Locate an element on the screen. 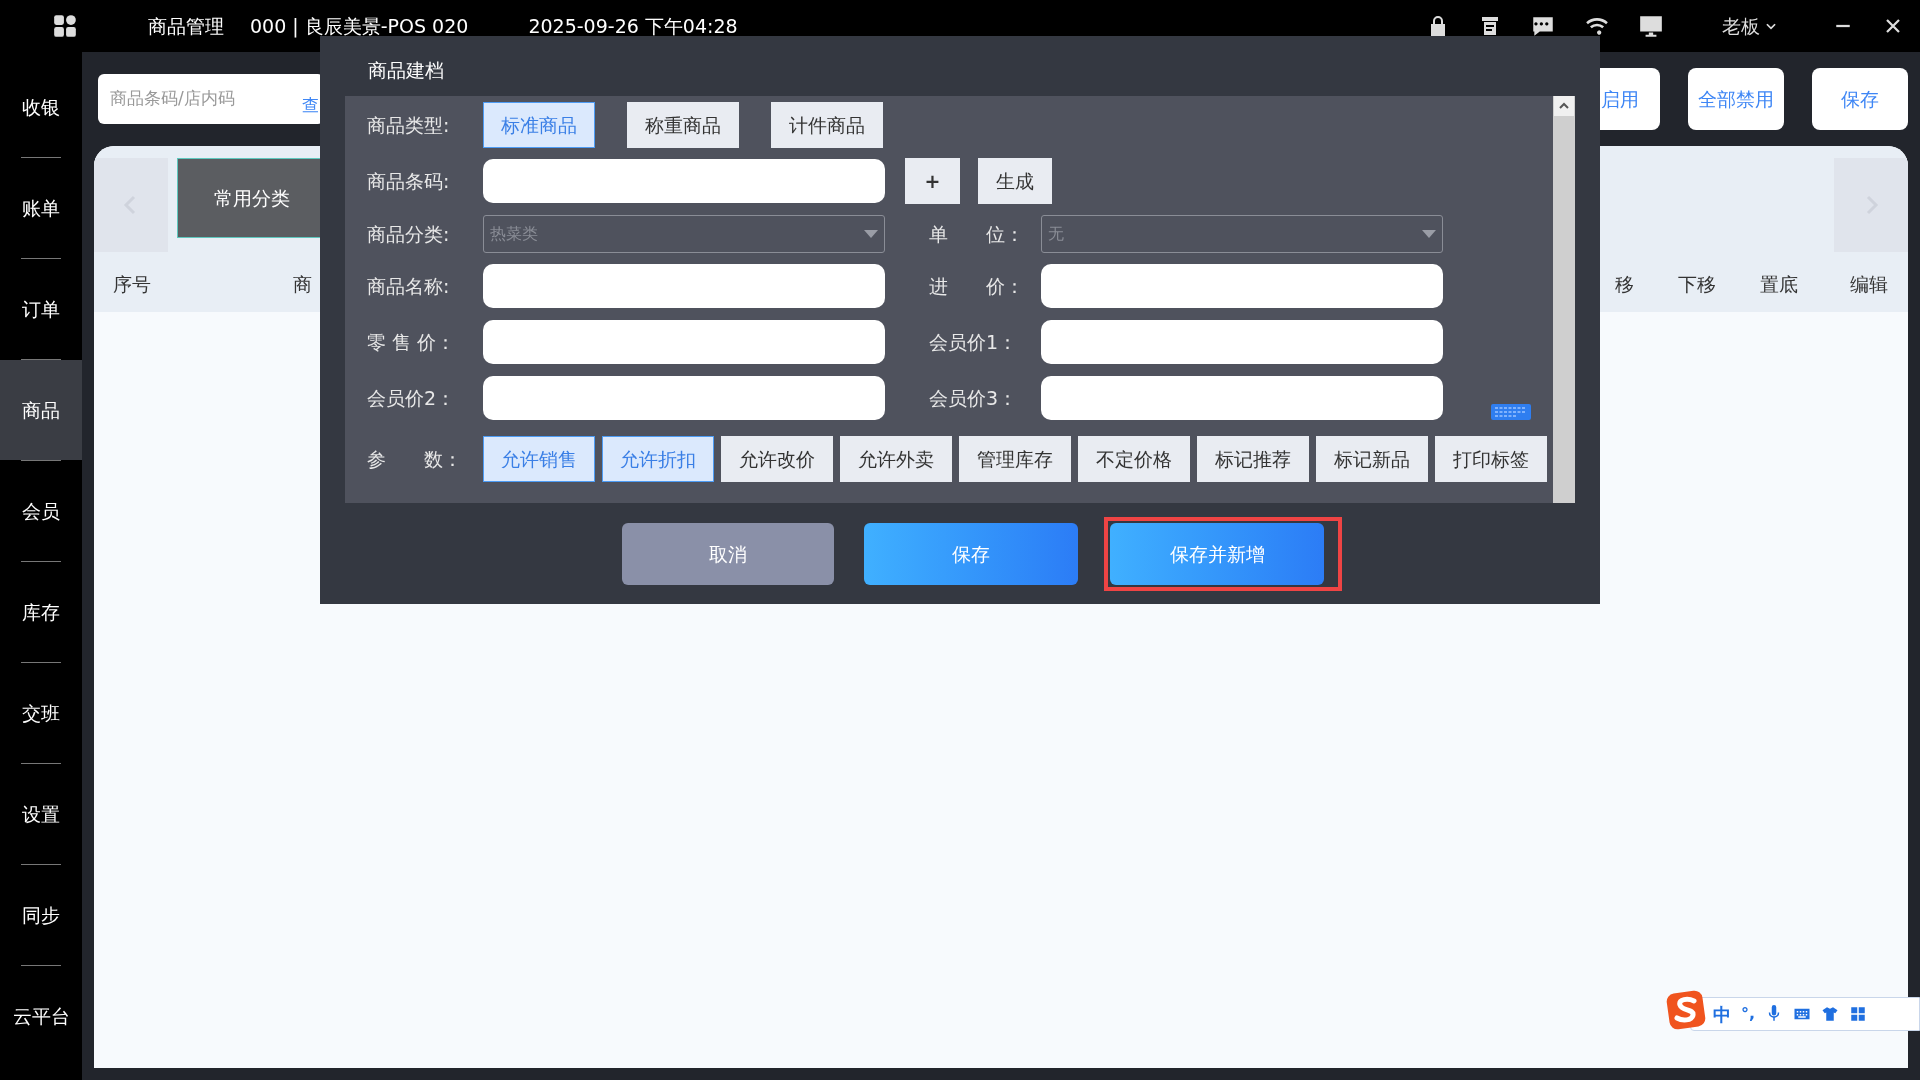  search-button: 查 is located at coordinates (310, 106).